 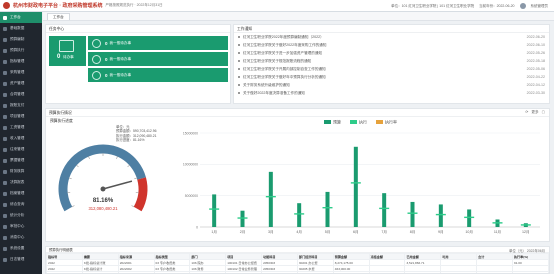 What do you see at coordinates (214, 231) in the screenshot?
I see `x-tick-label: 1月` at bounding box center [214, 231].